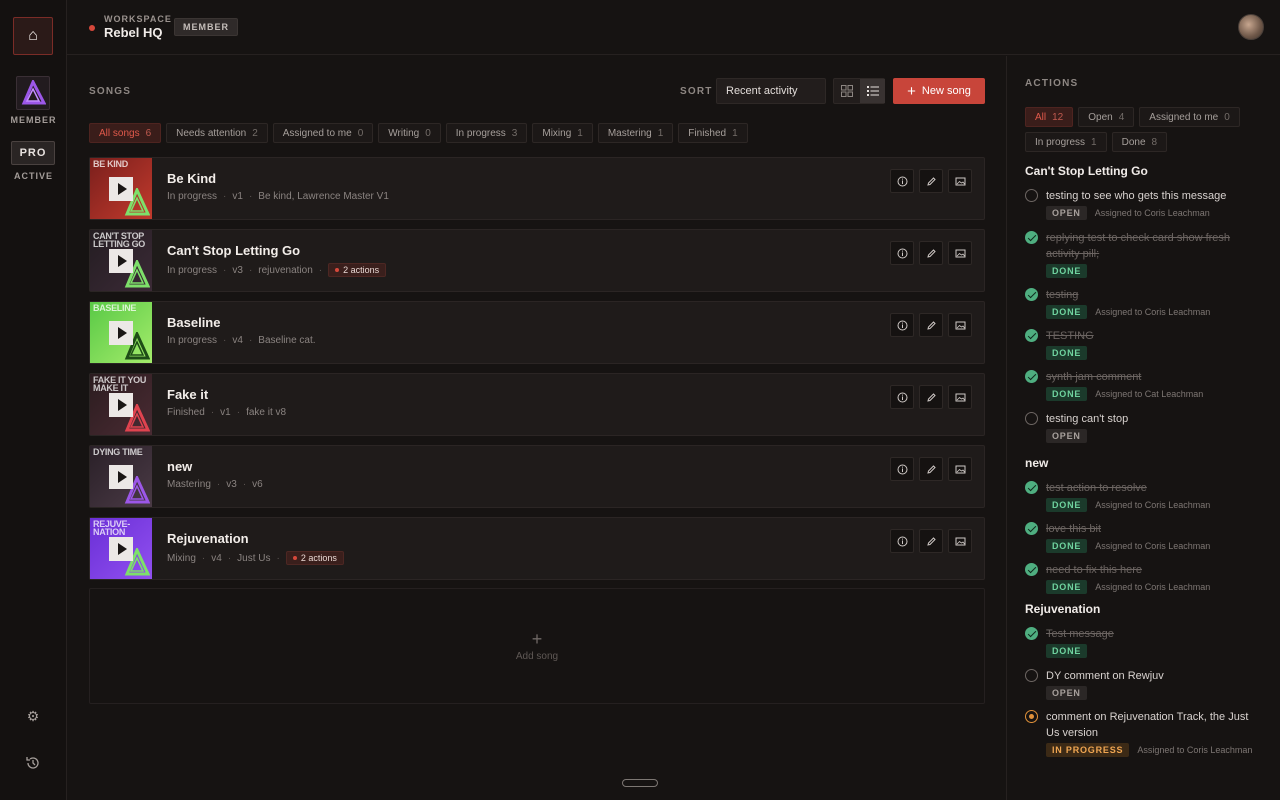 The width and height of the screenshot is (1280, 800). Describe the element at coordinates (713, 133) in the screenshot. I see `song-filter-chip: Finished 1` at that location.